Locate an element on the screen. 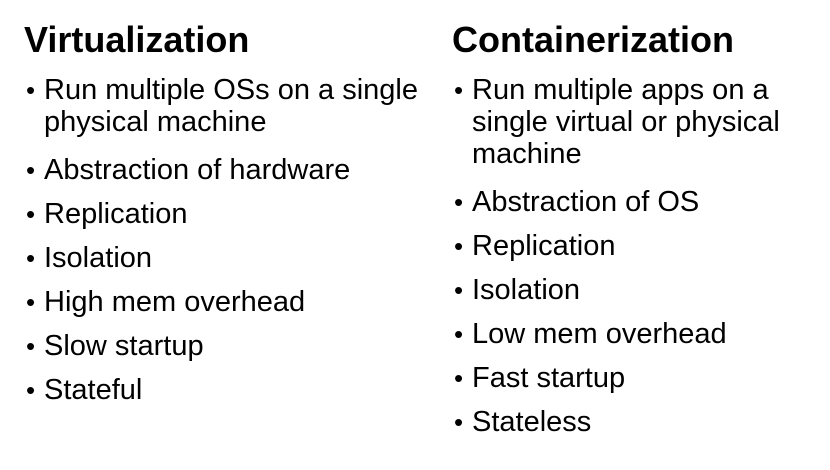  list-item-text: Abstraction of hardware is located at coordinates (197, 170).